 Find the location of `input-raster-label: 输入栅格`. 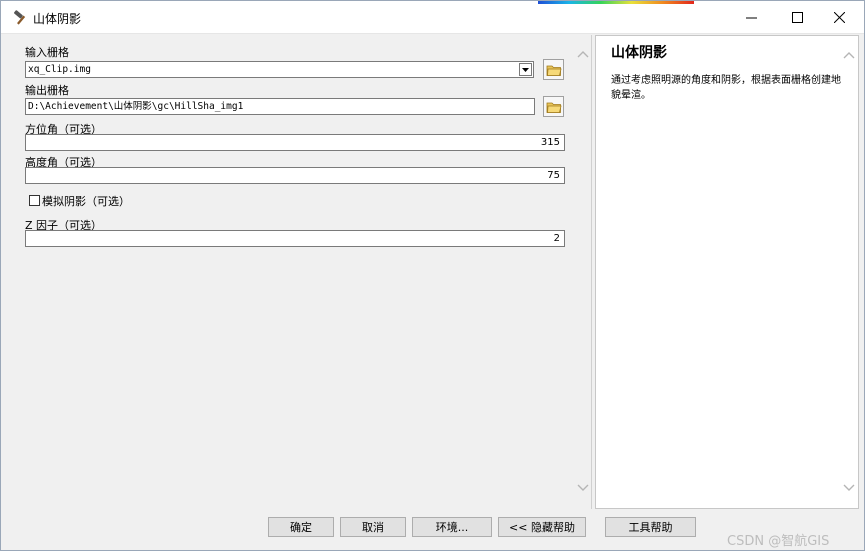

input-raster-label: 输入栅格 is located at coordinates (47, 52).